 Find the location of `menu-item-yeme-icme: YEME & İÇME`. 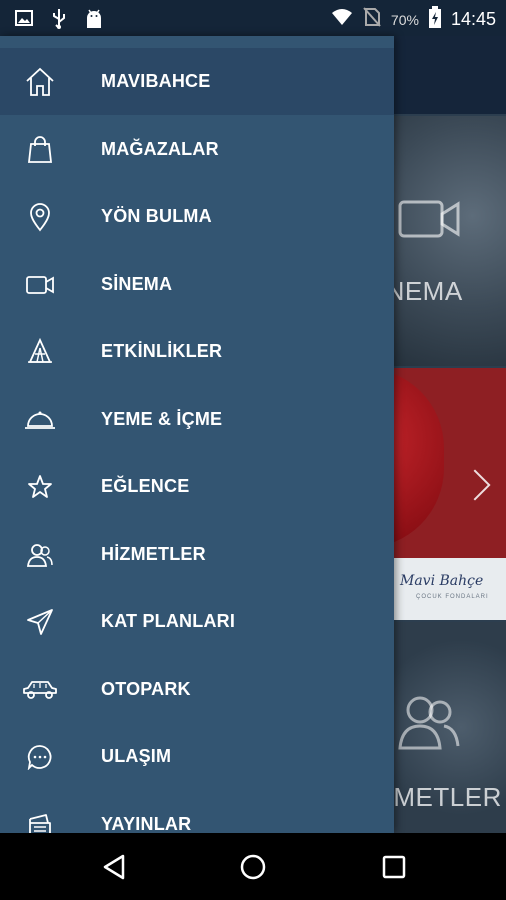

menu-item-yeme-icme: YEME & İÇME is located at coordinates (197, 419).